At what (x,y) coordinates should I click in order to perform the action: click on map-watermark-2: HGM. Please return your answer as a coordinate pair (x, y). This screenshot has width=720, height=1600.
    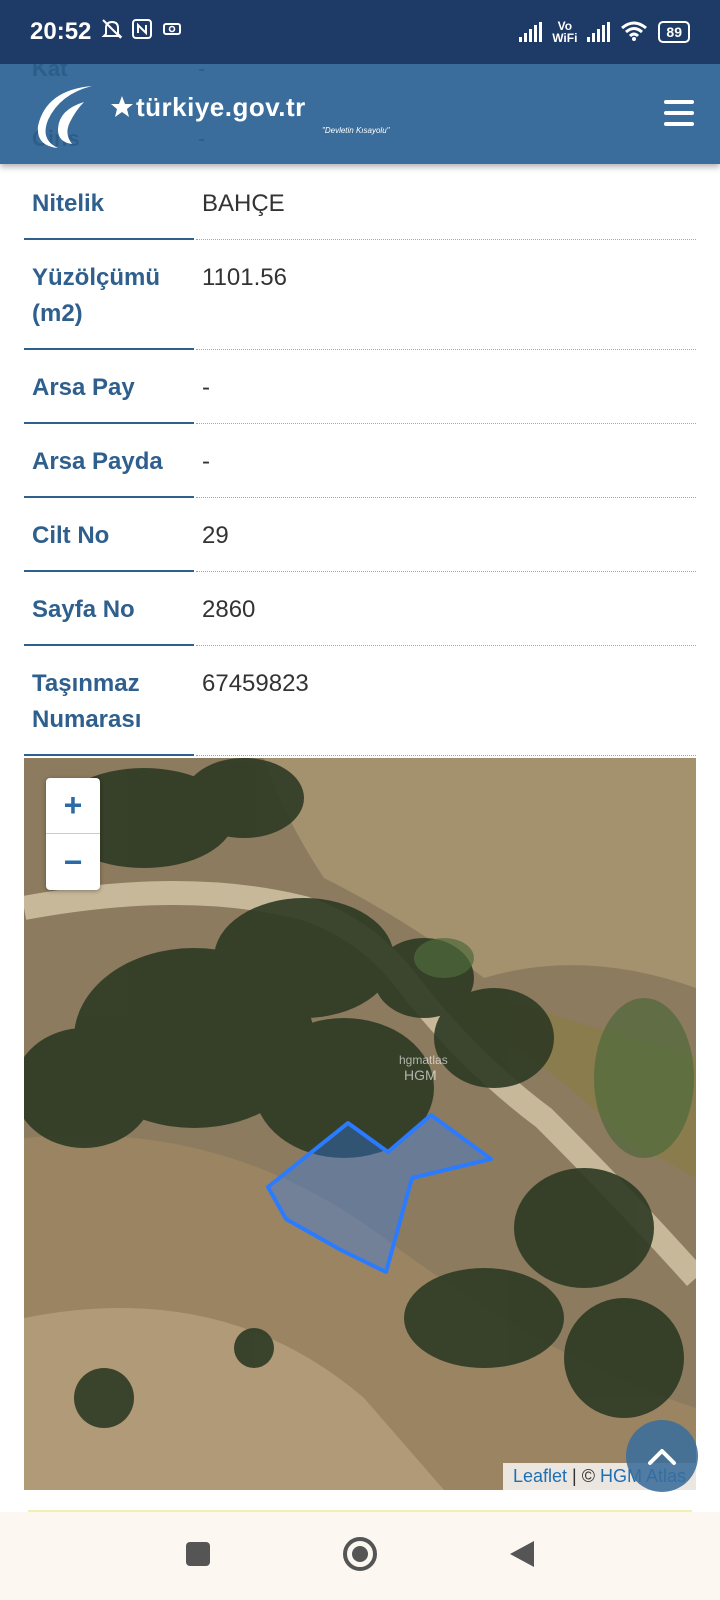
    Looking at the image, I should click on (420, 1075).